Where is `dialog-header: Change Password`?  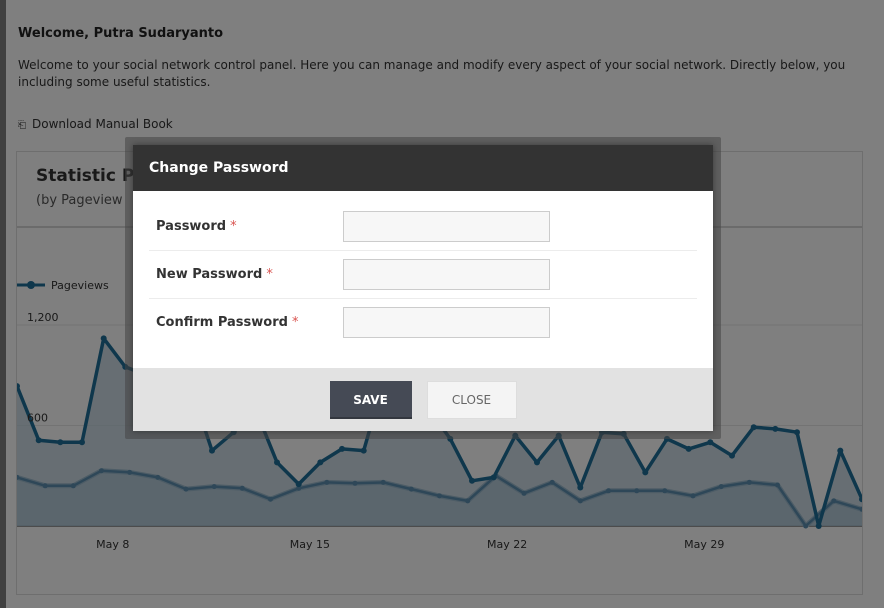
dialog-header: Change Password is located at coordinates (423, 168).